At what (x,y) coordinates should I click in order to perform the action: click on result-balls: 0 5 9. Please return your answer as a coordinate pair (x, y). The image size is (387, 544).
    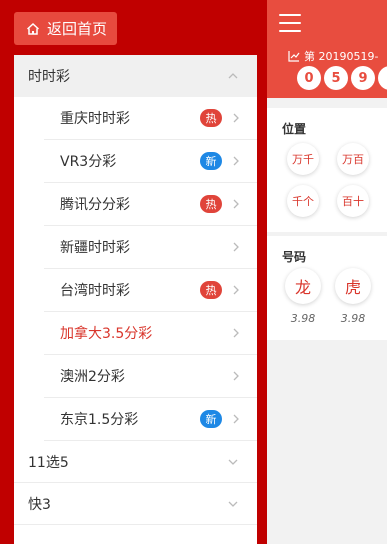
    Looking at the image, I should click on (342, 78).